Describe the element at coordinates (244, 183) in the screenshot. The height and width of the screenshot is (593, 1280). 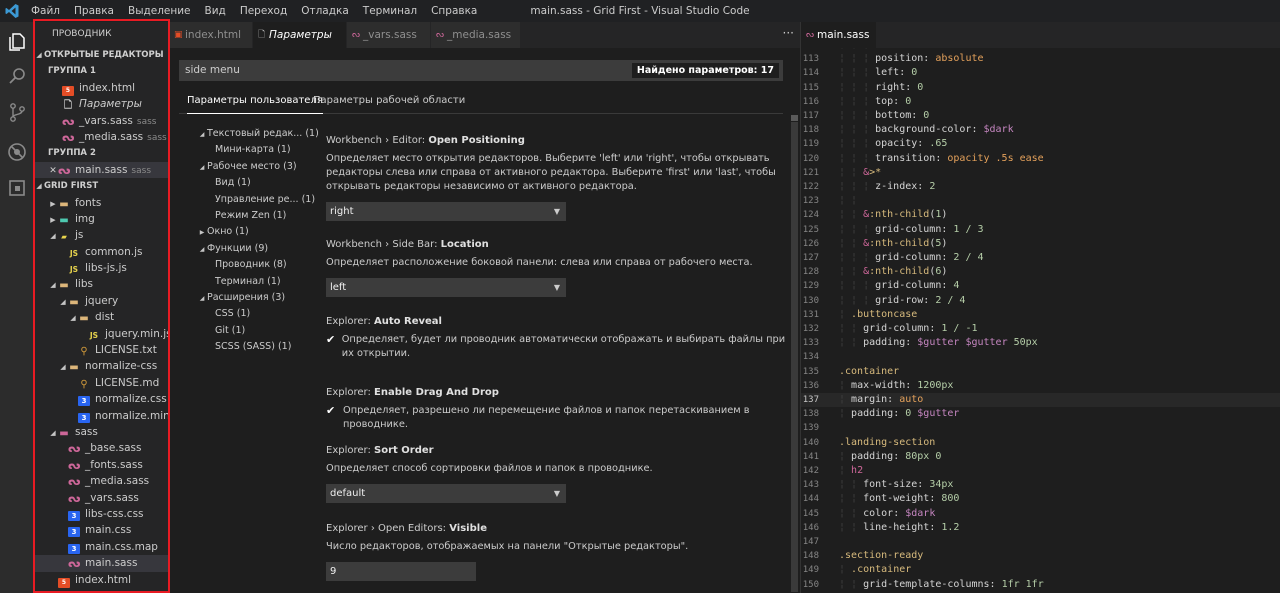
I see `toc-item: Вид (1)` at that location.